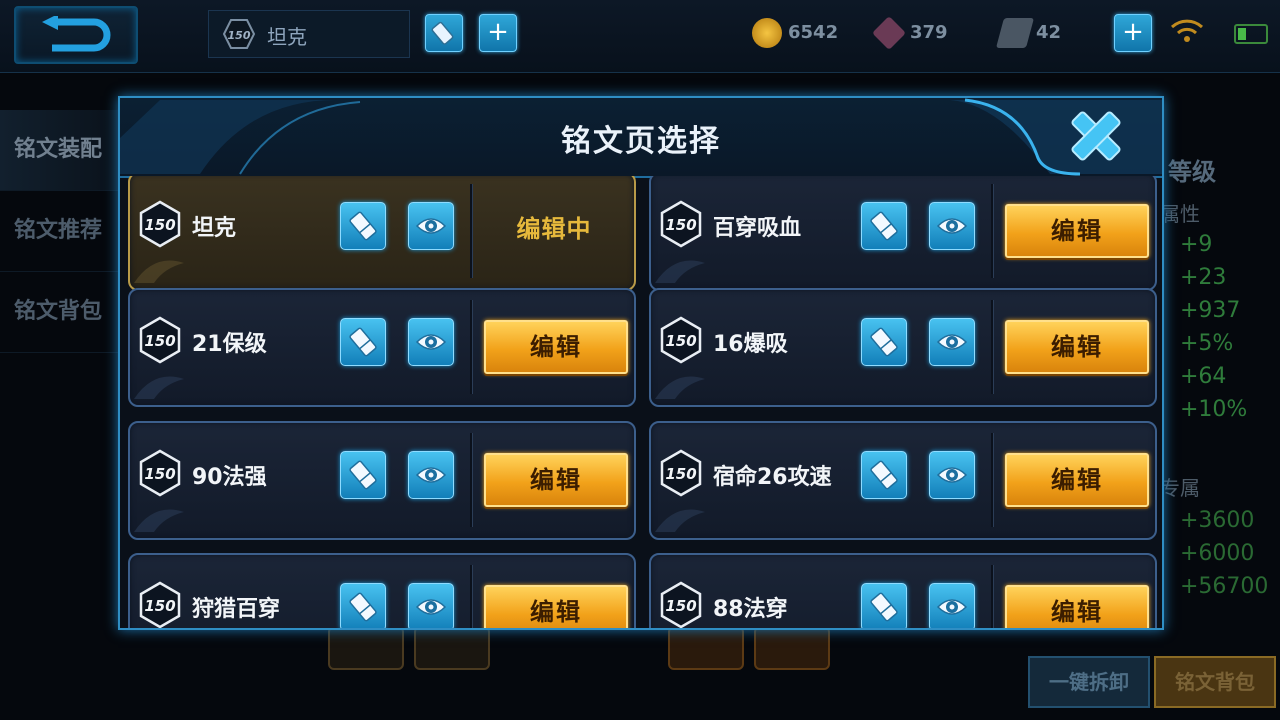 Image resolution: width=1280 pixels, height=720 pixels. I want to click on edit-name-button, so click(444, 33).